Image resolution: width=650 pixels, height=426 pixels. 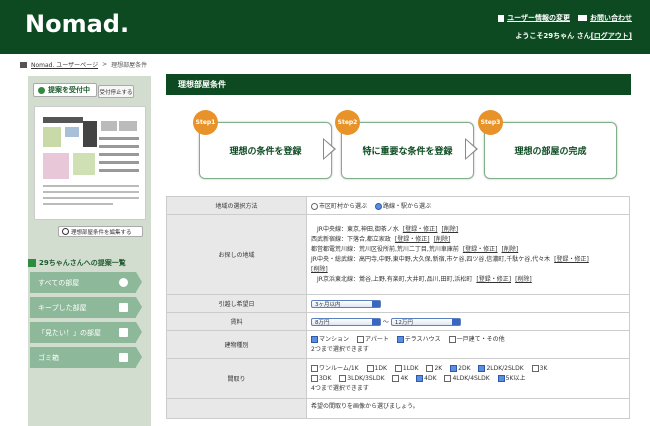 What do you see at coordinates (395, 279) in the screenshot?
I see `area-line-text: JR京浜東北線：鶯谷,上野,有楽町,大井町,品川,田町,浜松町` at bounding box center [395, 279].